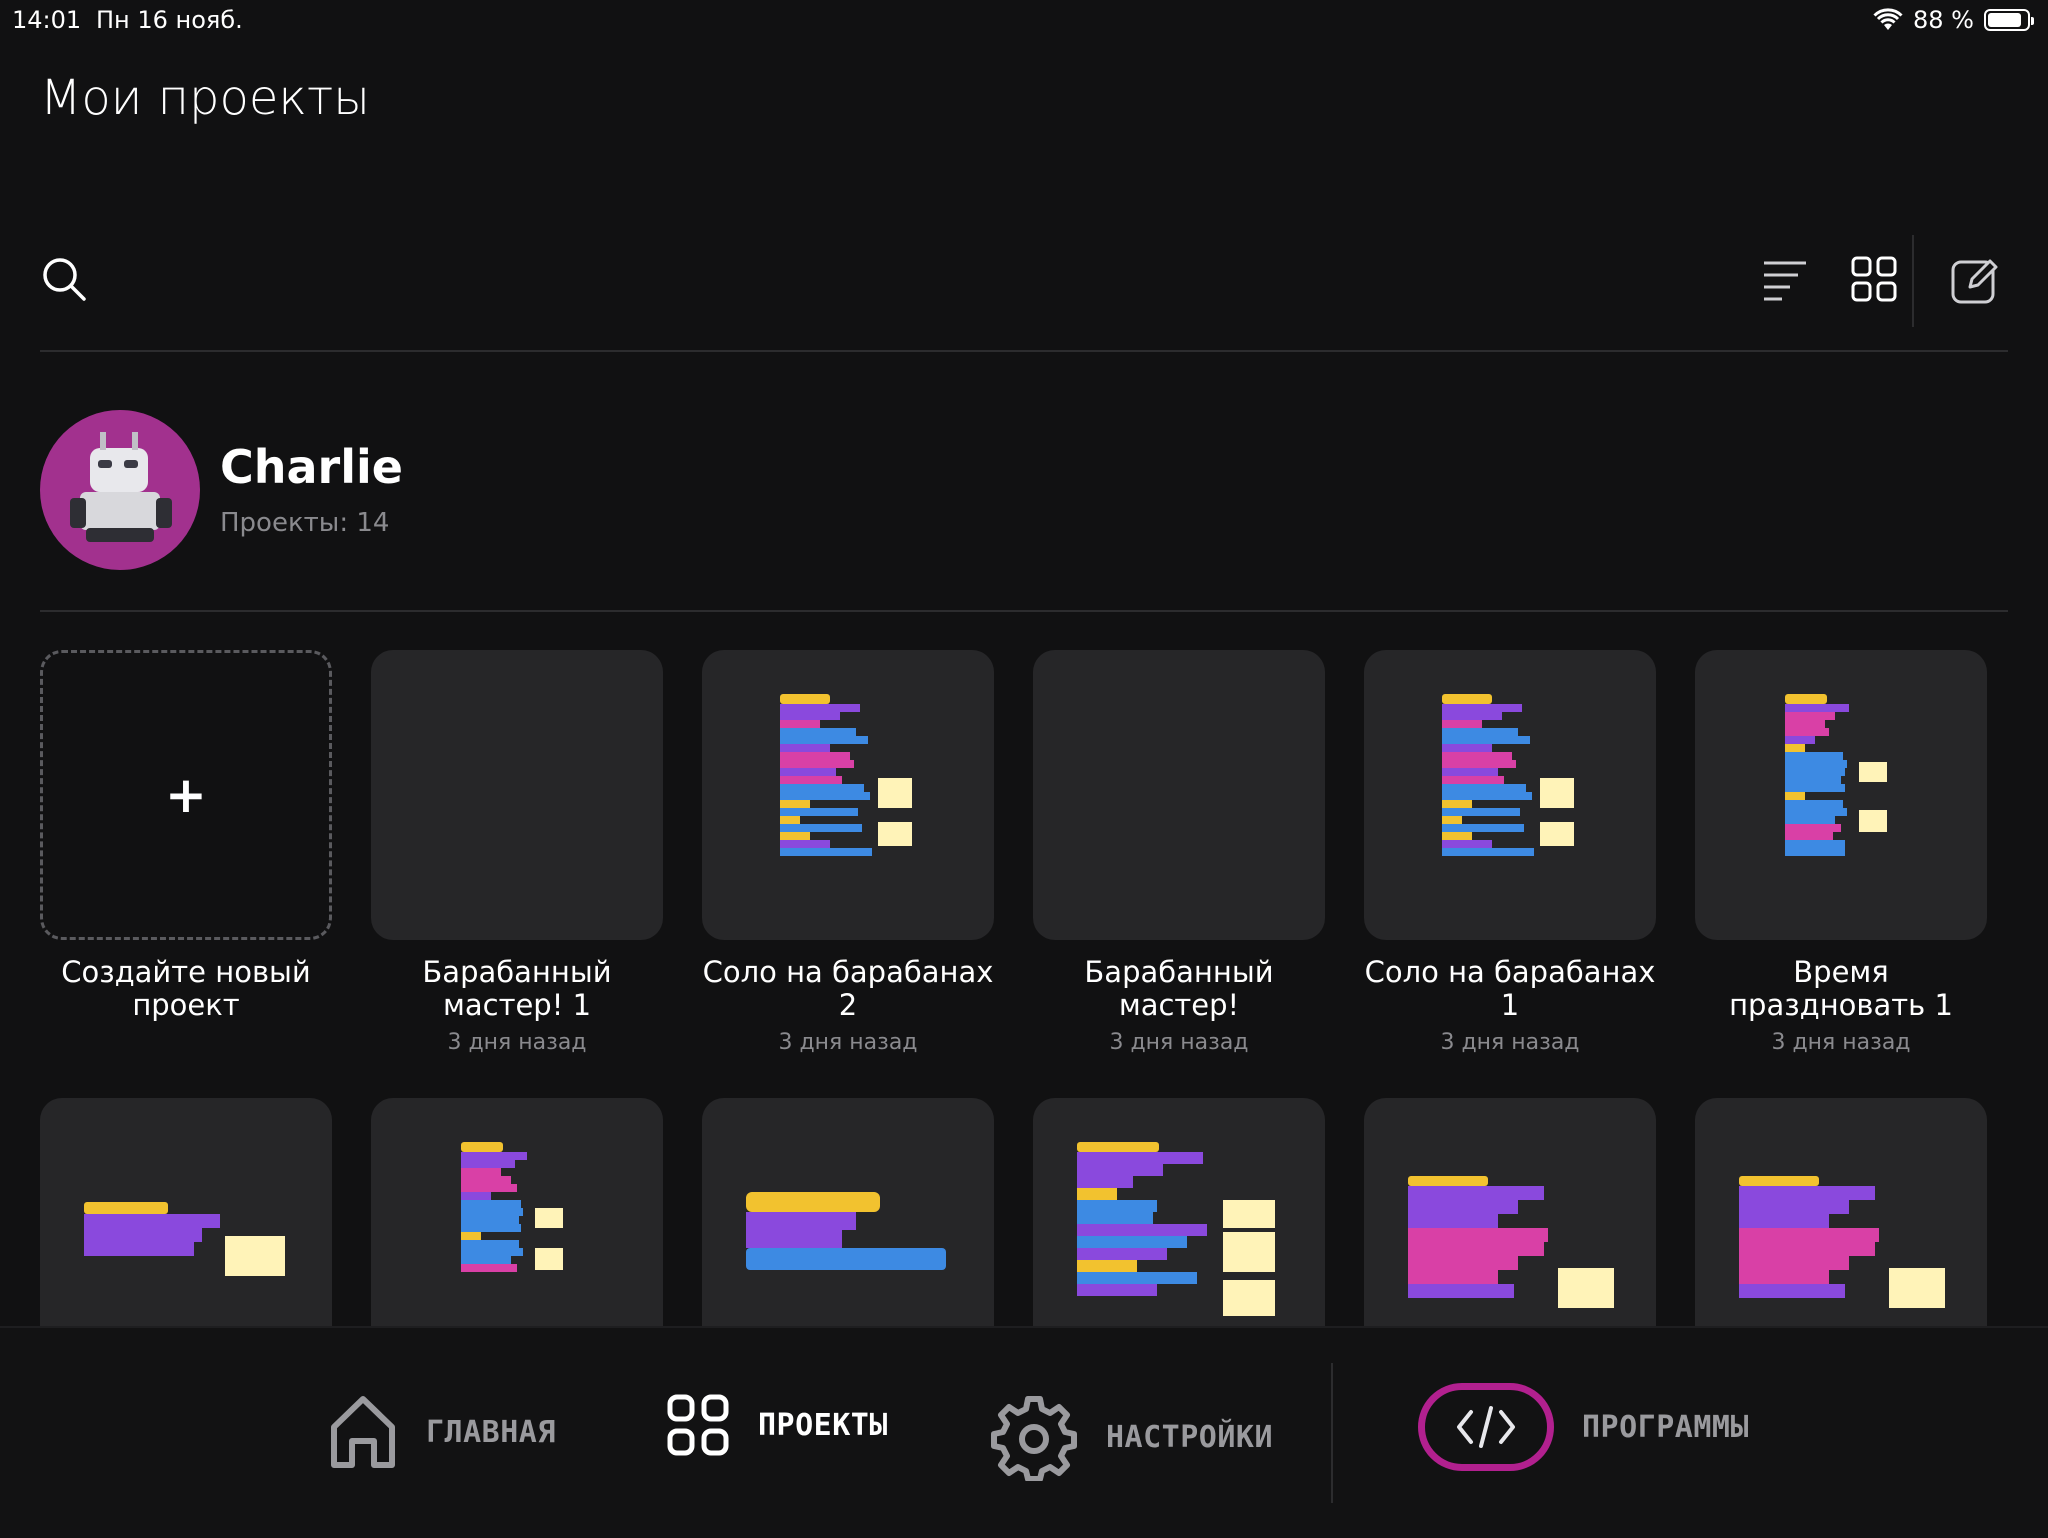 This screenshot has height=1538, width=2048. I want to click on tab-divider, so click(1332, 1433).